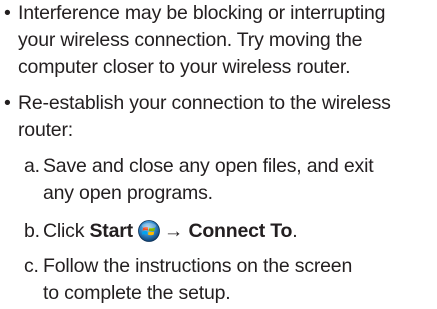 The width and height of the screenshot is (437, 309). I want to click on start-label: Start, so click(111, 231).